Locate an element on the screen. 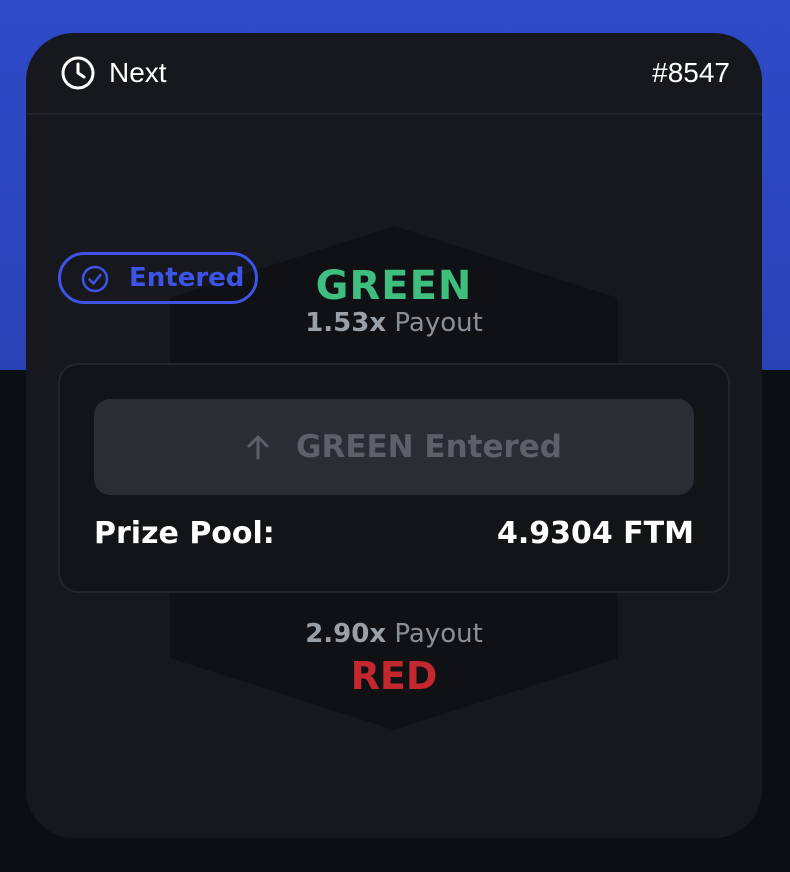 This screenshot has height=872, width=790. down-payout: 2.90x Payout is located at coordinates (394, 634).